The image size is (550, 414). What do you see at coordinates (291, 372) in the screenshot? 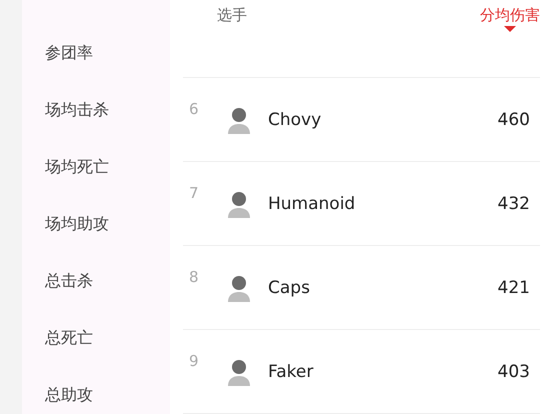
I see `player-name: Faker` at bounding box center [291, 372].